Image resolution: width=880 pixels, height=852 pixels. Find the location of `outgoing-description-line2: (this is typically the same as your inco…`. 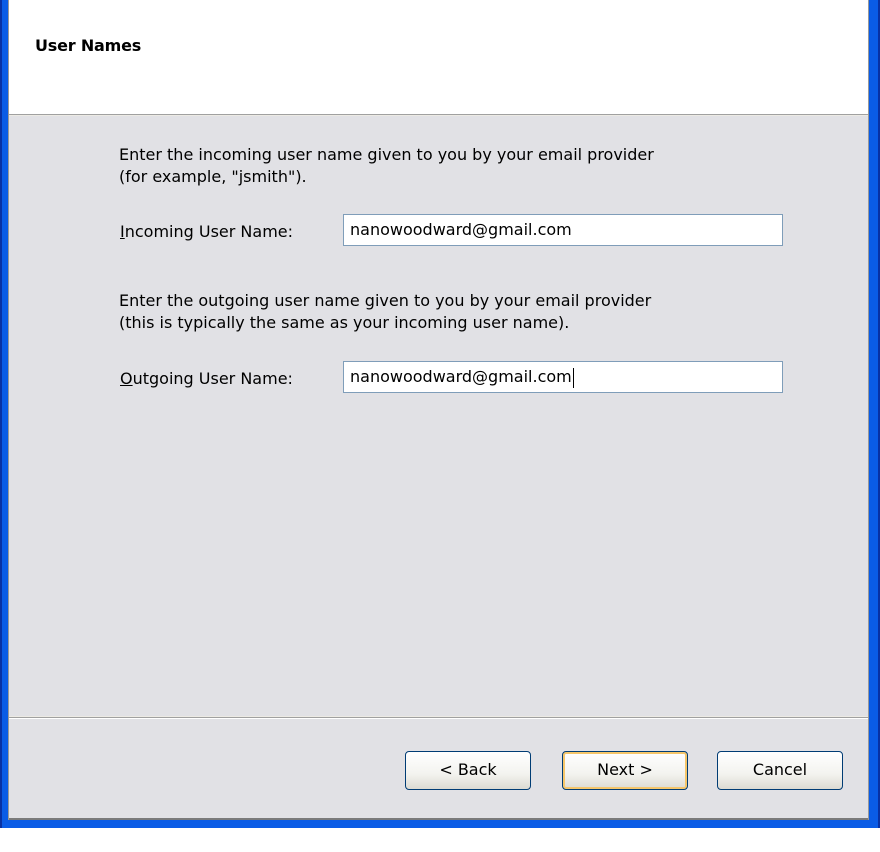

outgoing-description-line2: (this is typically the same as your inco… is located at coordinates (344, 322).